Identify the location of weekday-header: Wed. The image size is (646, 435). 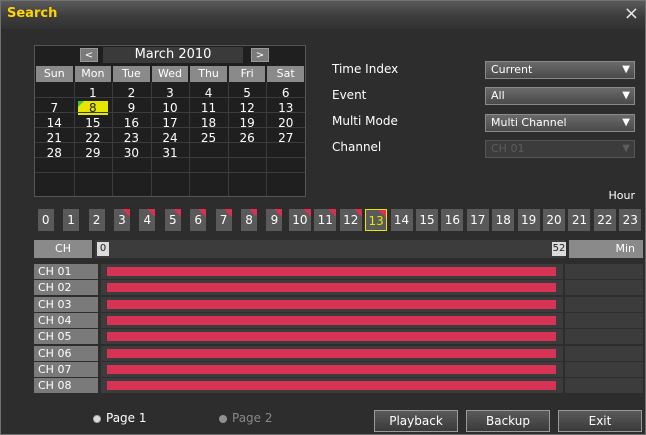
(170, 74).